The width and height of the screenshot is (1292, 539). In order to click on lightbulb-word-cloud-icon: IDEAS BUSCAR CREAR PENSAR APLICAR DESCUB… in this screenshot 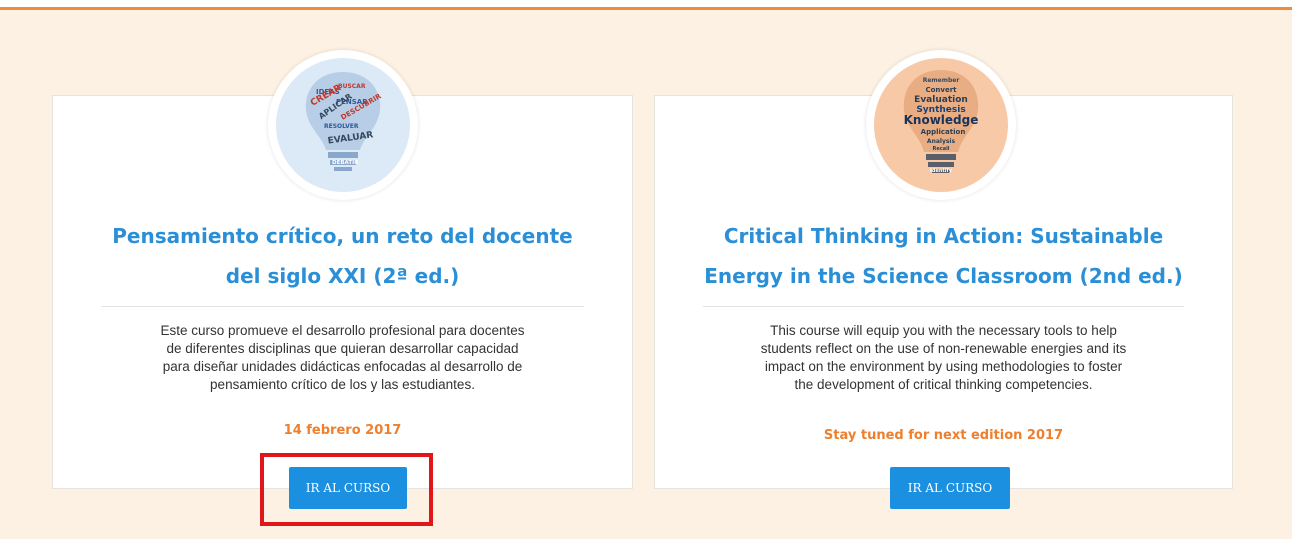, I will do `click(343, 125)`.